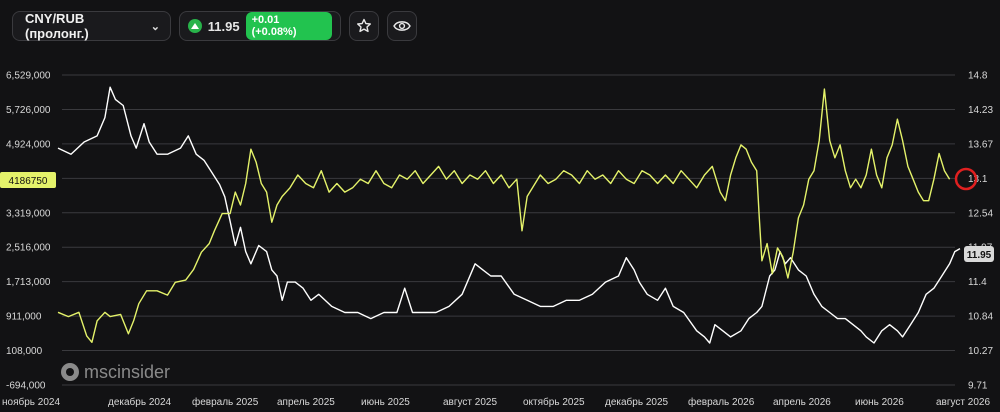 This screenshot has height=412, width=1000. What do you see at coordinates (980, 317) in the screenshot?
I see `right-tick-label: 10.84` at bounding box center [980, 317].